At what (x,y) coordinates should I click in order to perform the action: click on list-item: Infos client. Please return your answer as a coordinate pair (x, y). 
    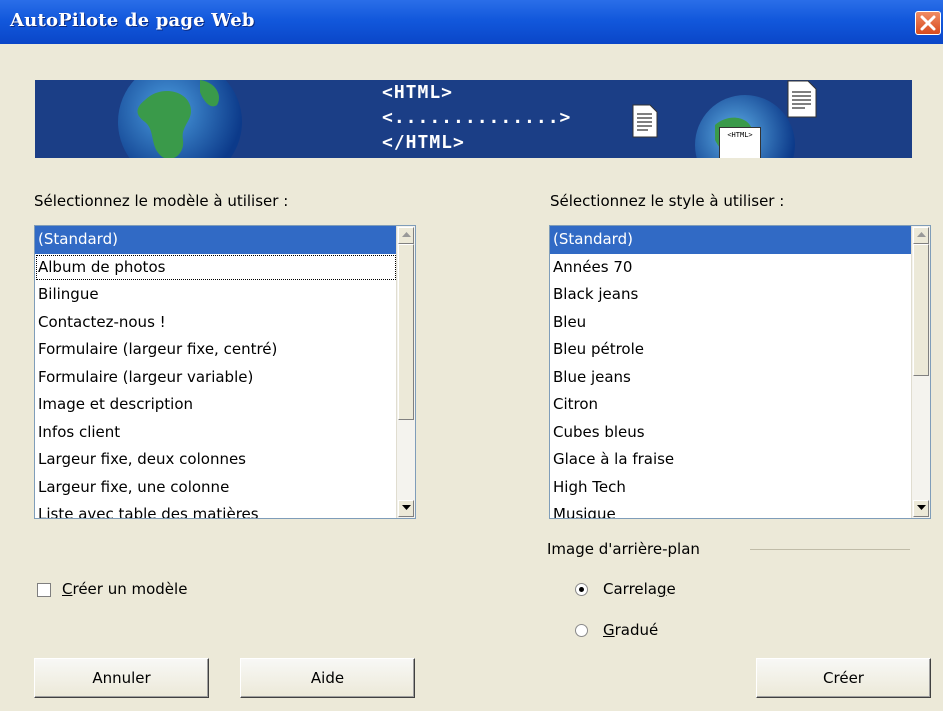
    Looking at the image, I should click on (216, 433).